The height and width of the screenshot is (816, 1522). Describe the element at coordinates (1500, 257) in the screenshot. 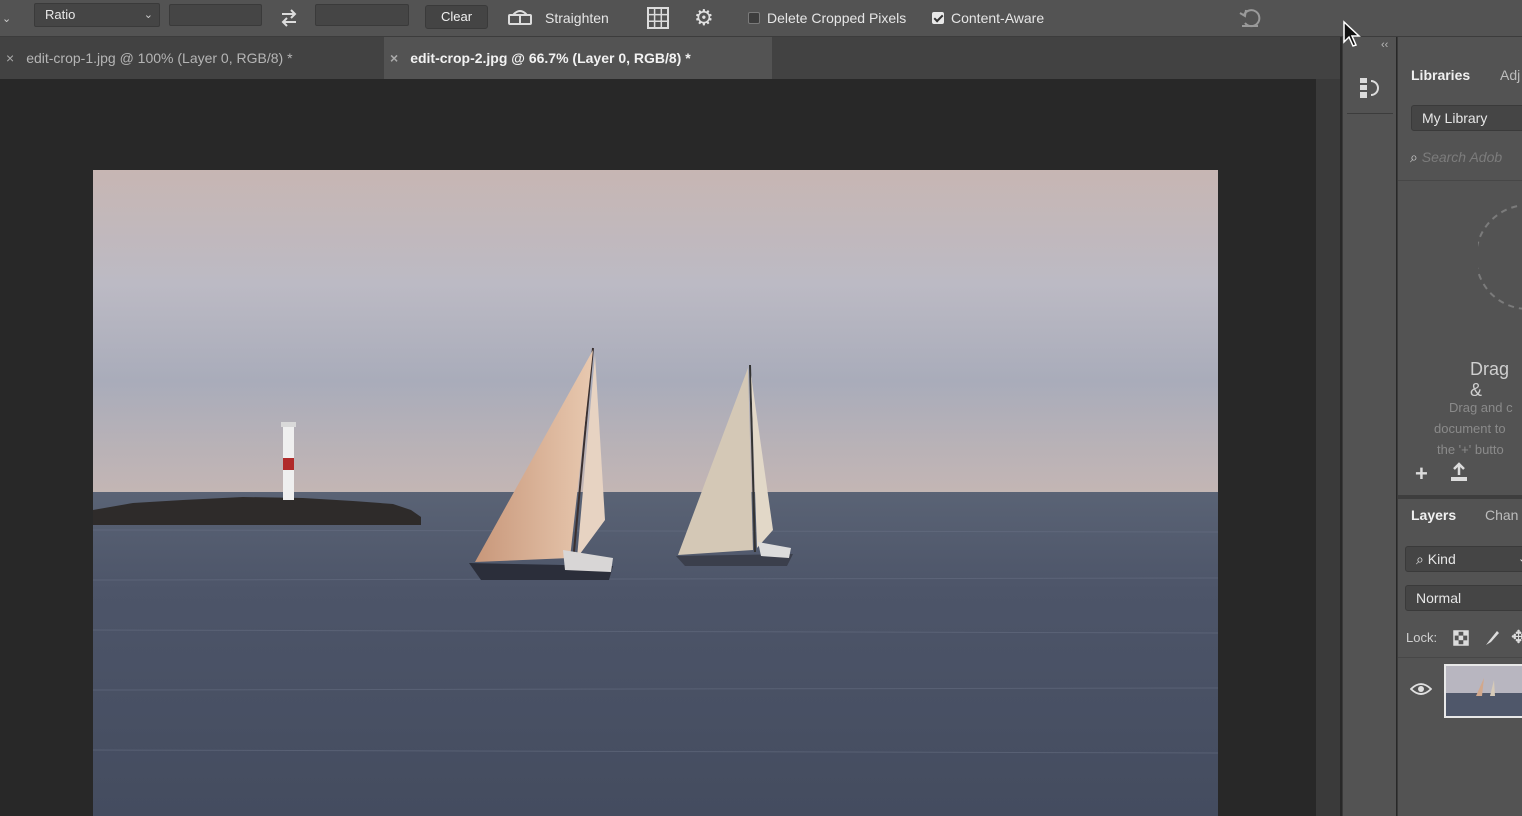

I see `drop-zone-circle-icon` at that location.